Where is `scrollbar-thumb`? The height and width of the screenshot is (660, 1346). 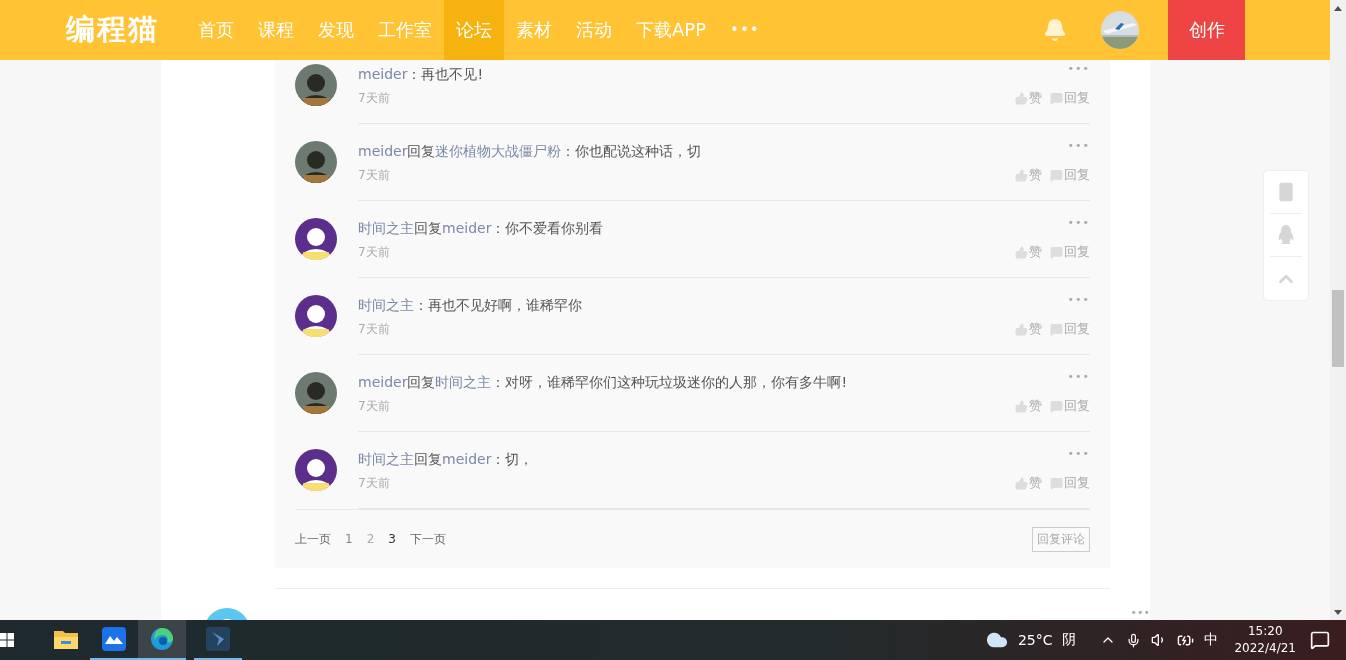 scrollbar-thumb is located at coordinates (1338, 328).